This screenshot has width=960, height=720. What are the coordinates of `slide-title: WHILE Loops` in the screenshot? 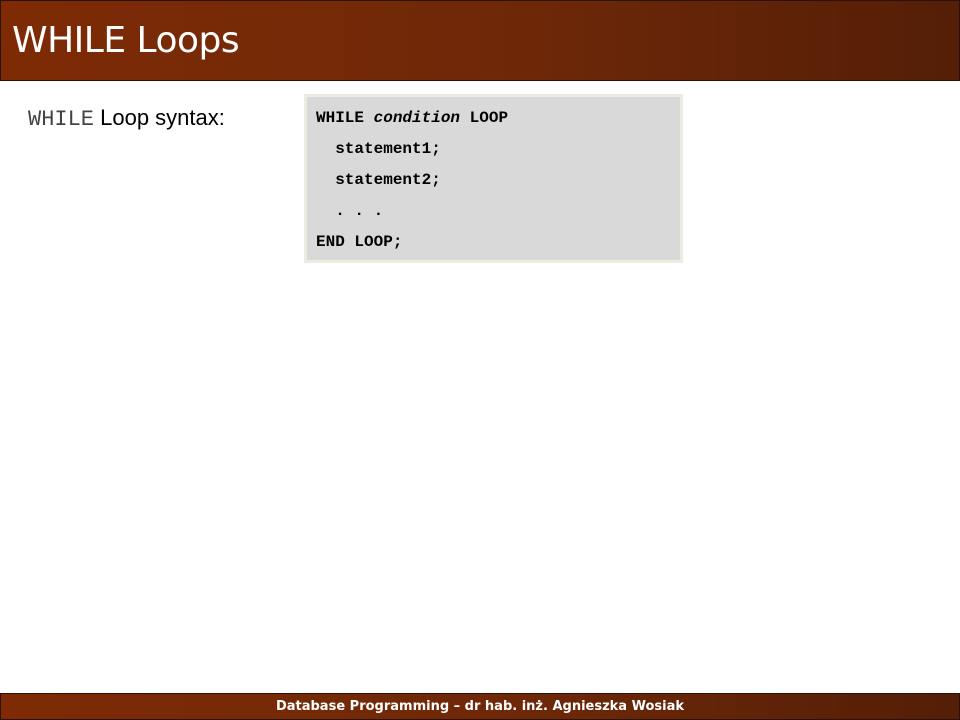 It's located at (126, 40).